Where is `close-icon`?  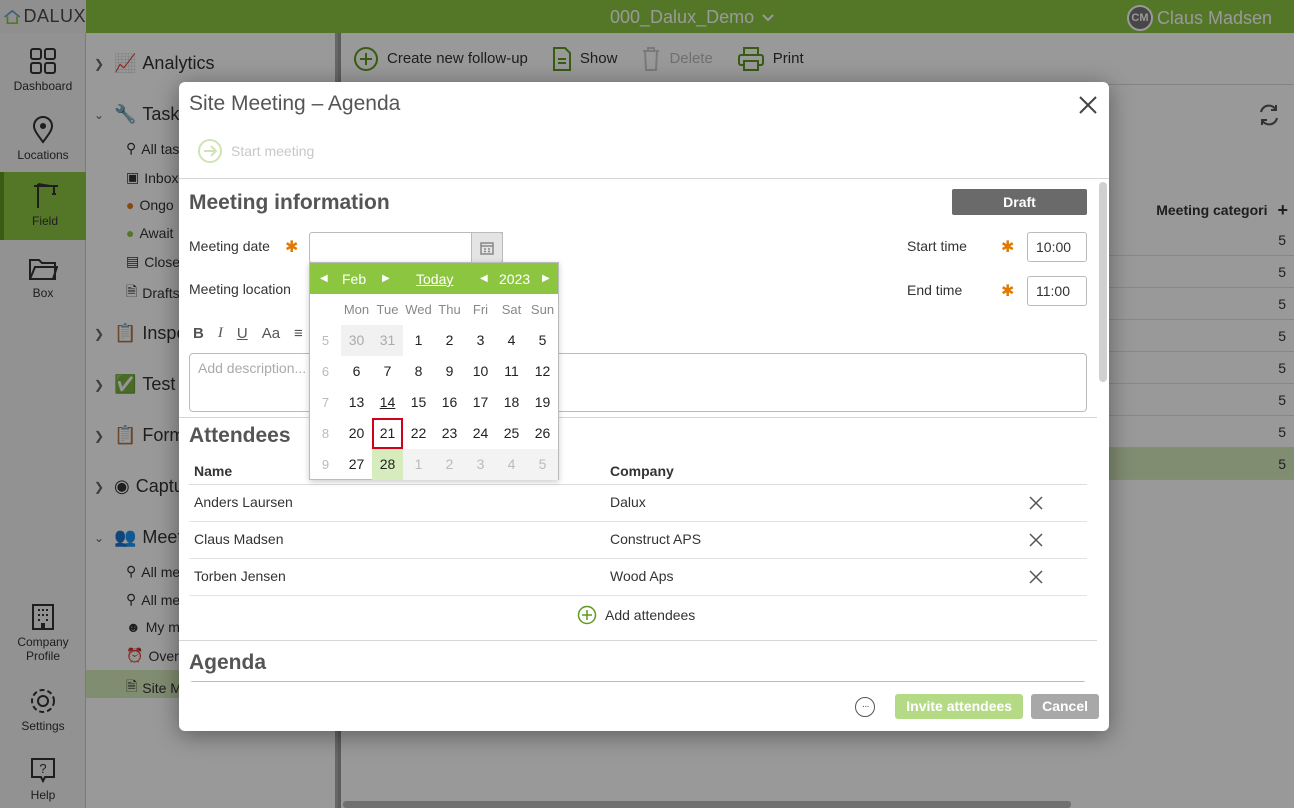
close-icon is located at coordinates (1088, 105).